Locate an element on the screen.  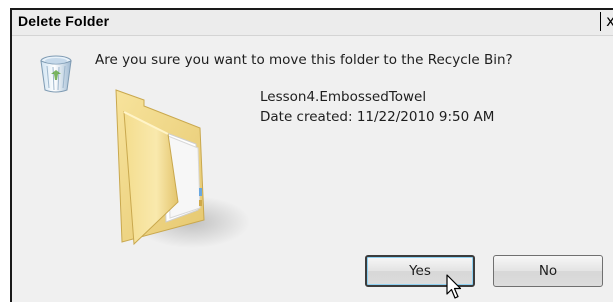
item-date-created: Date created: 11/22/2010 9:50 AM is located at coordinates (377, 117).